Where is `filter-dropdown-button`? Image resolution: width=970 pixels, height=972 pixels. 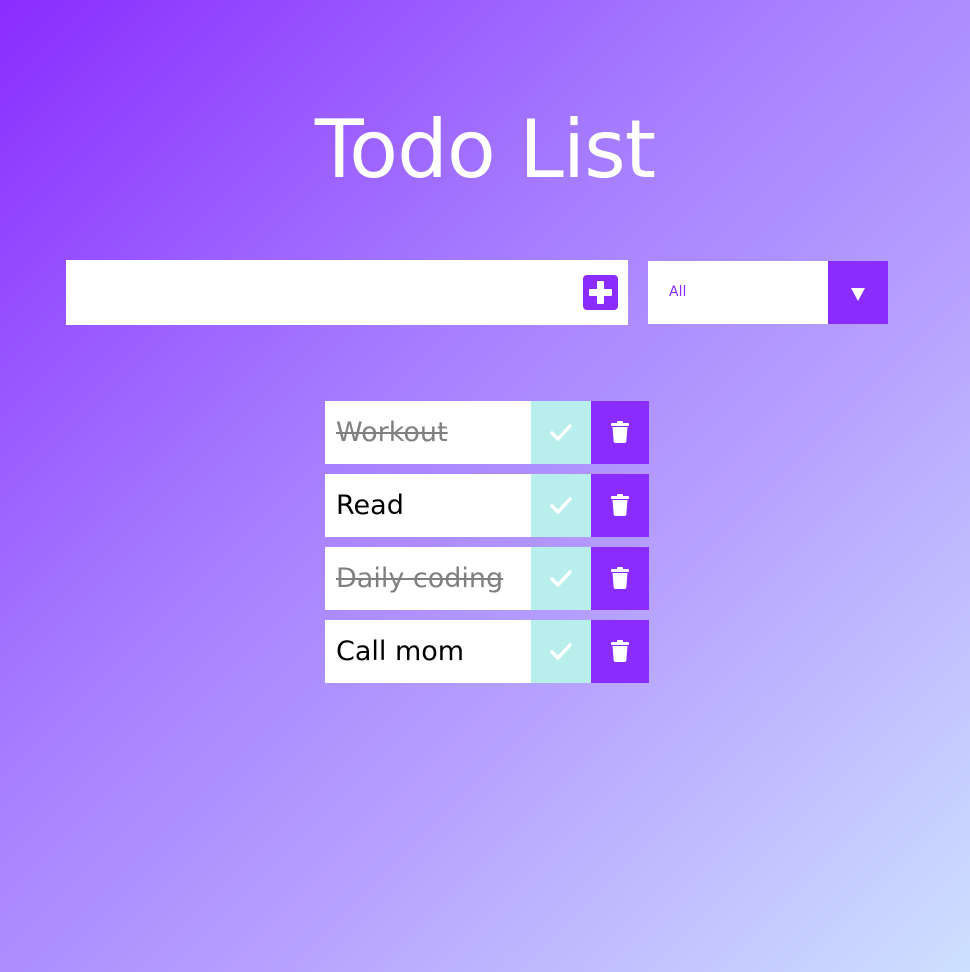
filter-dropdown-button is located at coordinates (858, 292).